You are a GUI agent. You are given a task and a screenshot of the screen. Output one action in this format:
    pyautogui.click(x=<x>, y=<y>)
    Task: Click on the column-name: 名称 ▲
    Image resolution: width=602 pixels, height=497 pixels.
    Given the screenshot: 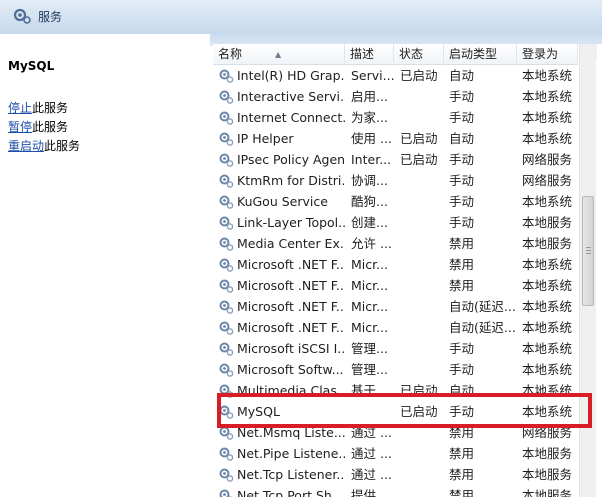 What is the action you would take?
    pyautogui.click(x=279, y=54)
    